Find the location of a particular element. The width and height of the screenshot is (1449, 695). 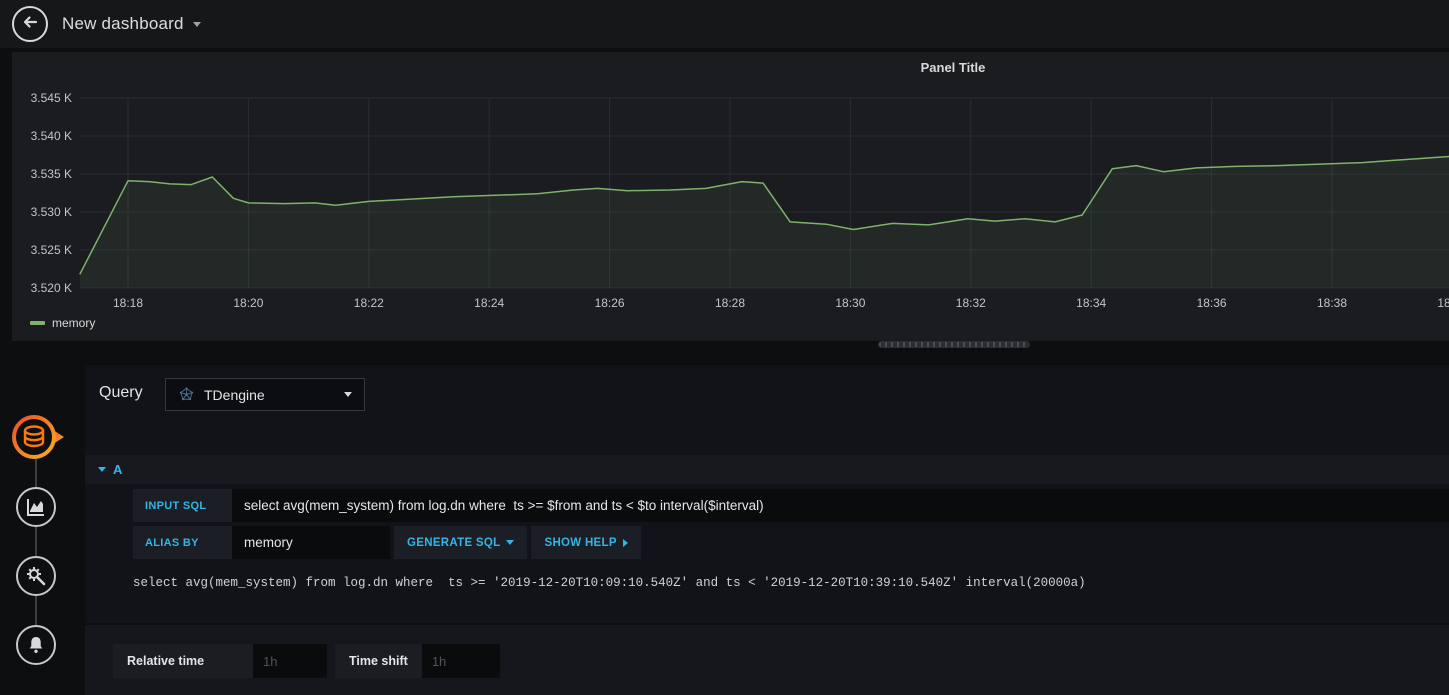

show-help-button: SHOW HELP is located at coordinates (586, 542).